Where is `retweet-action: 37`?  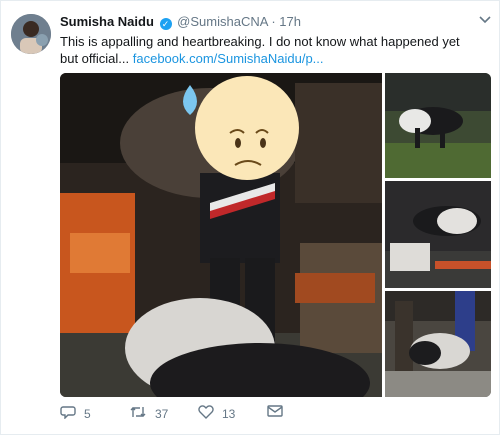
retweet-action: 37 is located at coordinates (148, 413).